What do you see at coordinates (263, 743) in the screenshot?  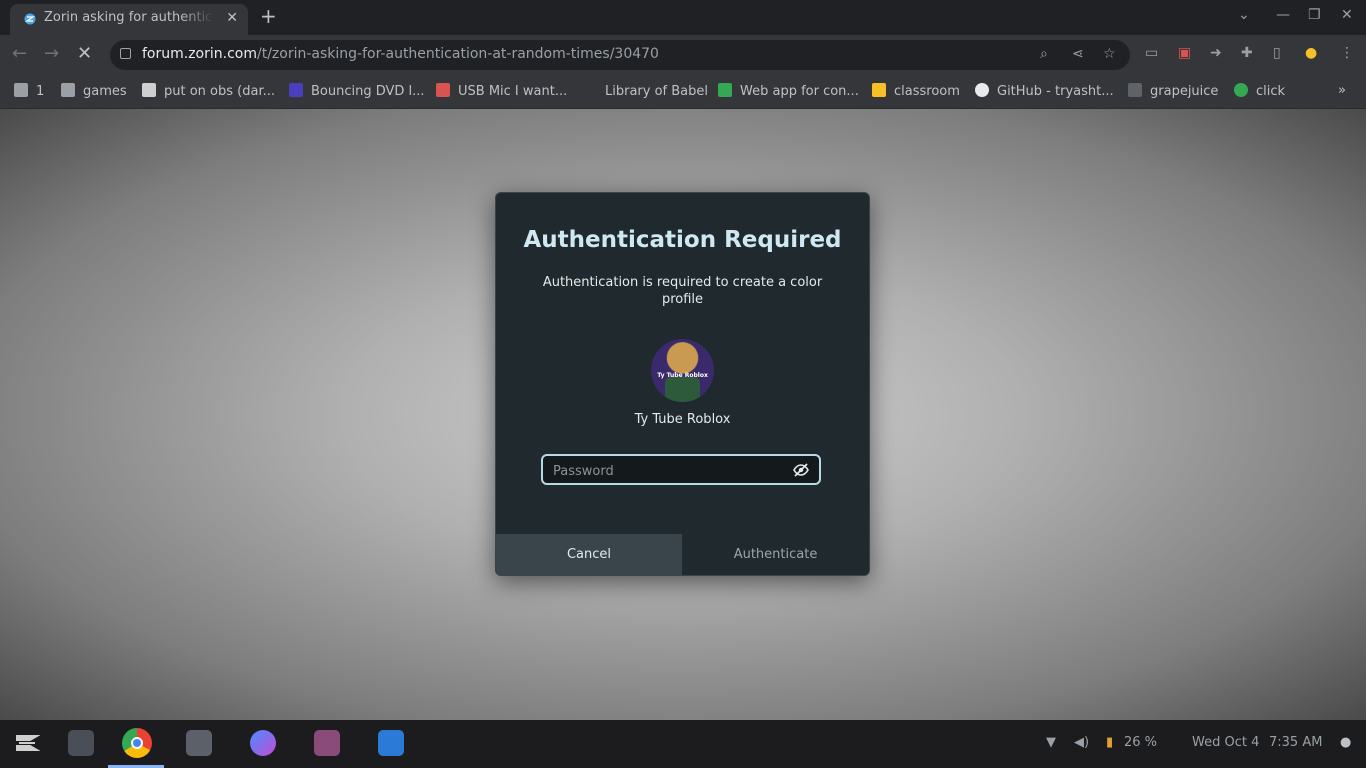 I see `messenger-icon` at bounding box center [263, 743].